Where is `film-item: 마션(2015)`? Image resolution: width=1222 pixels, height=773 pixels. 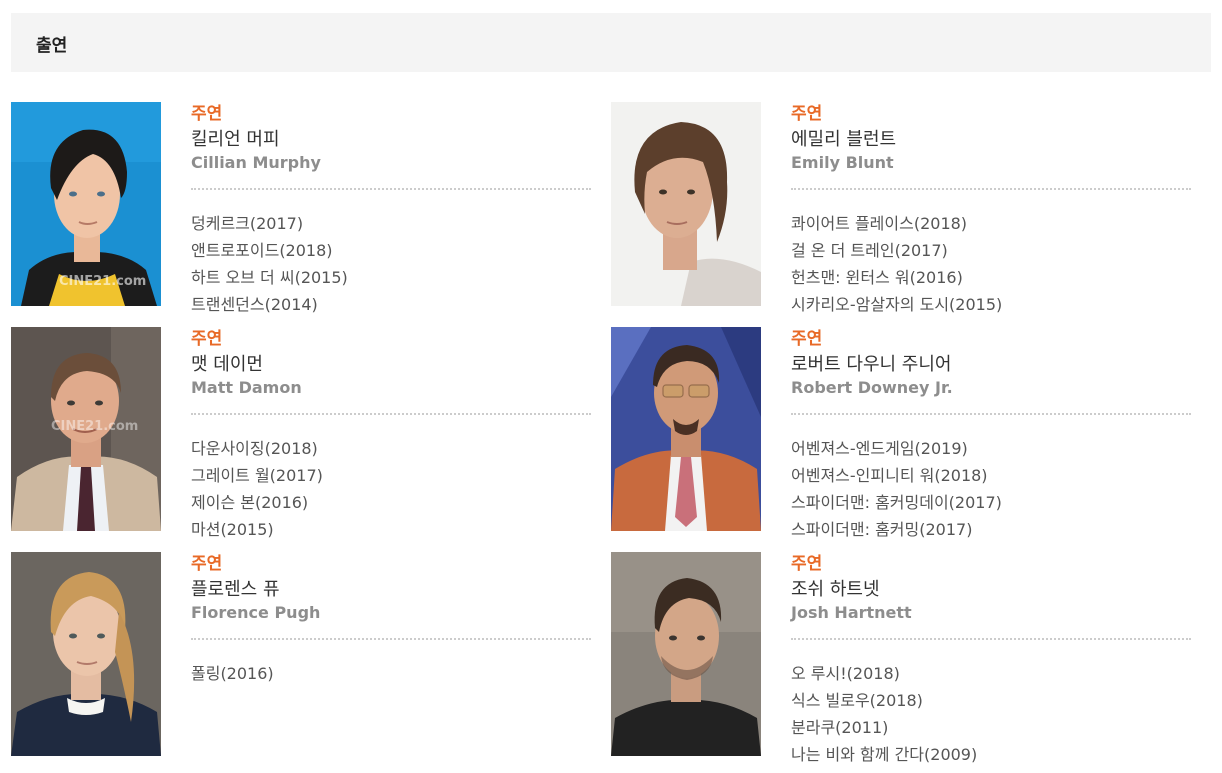 film-item: 마션(2015) is located at coordinates (257, 529).